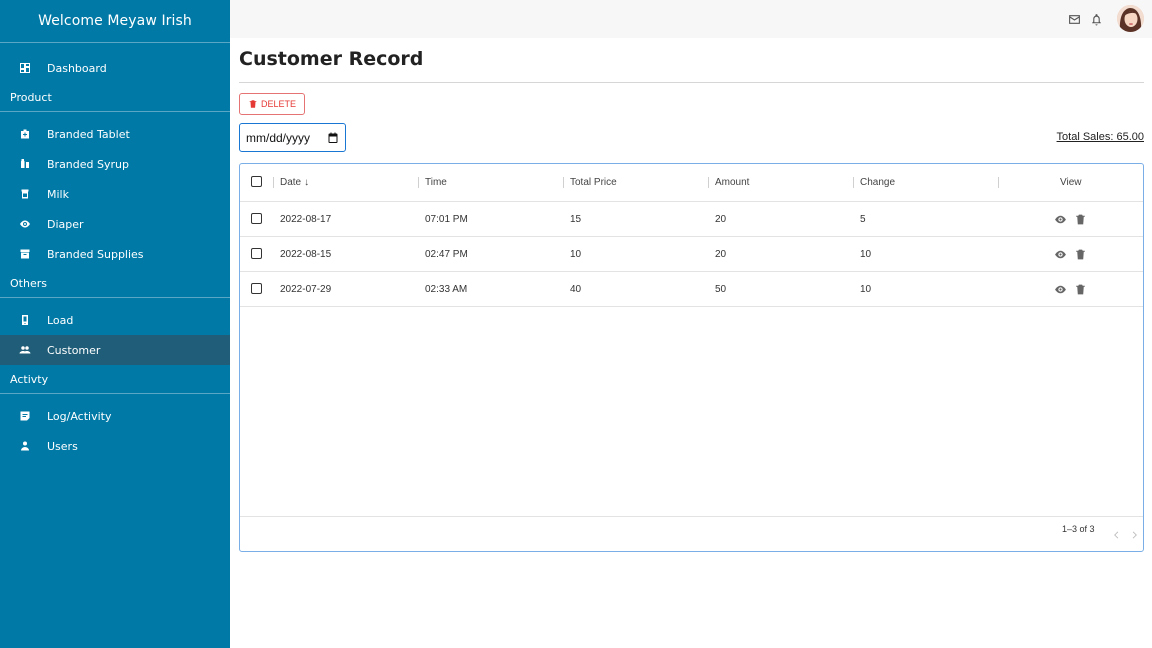  What do you see at coordinates (88, 164) in the screenshot?
I see `sidebar-item-label: Branded Syrup` at bounding box center [88, 164].